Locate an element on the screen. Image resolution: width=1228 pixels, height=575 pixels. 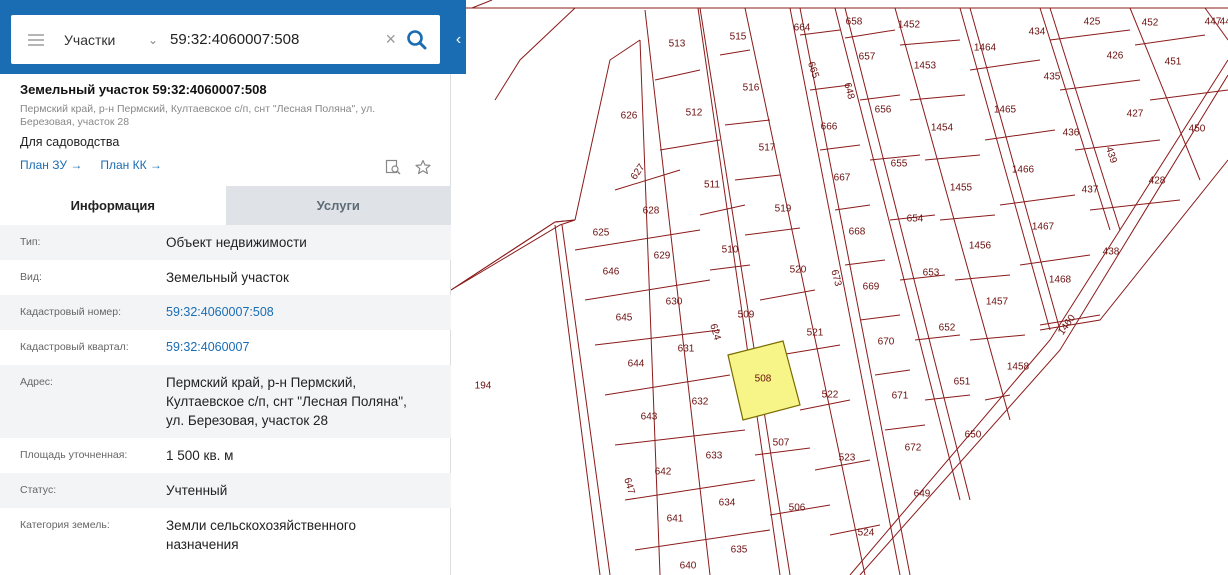
star-icon is located at coordinates (423, 167).